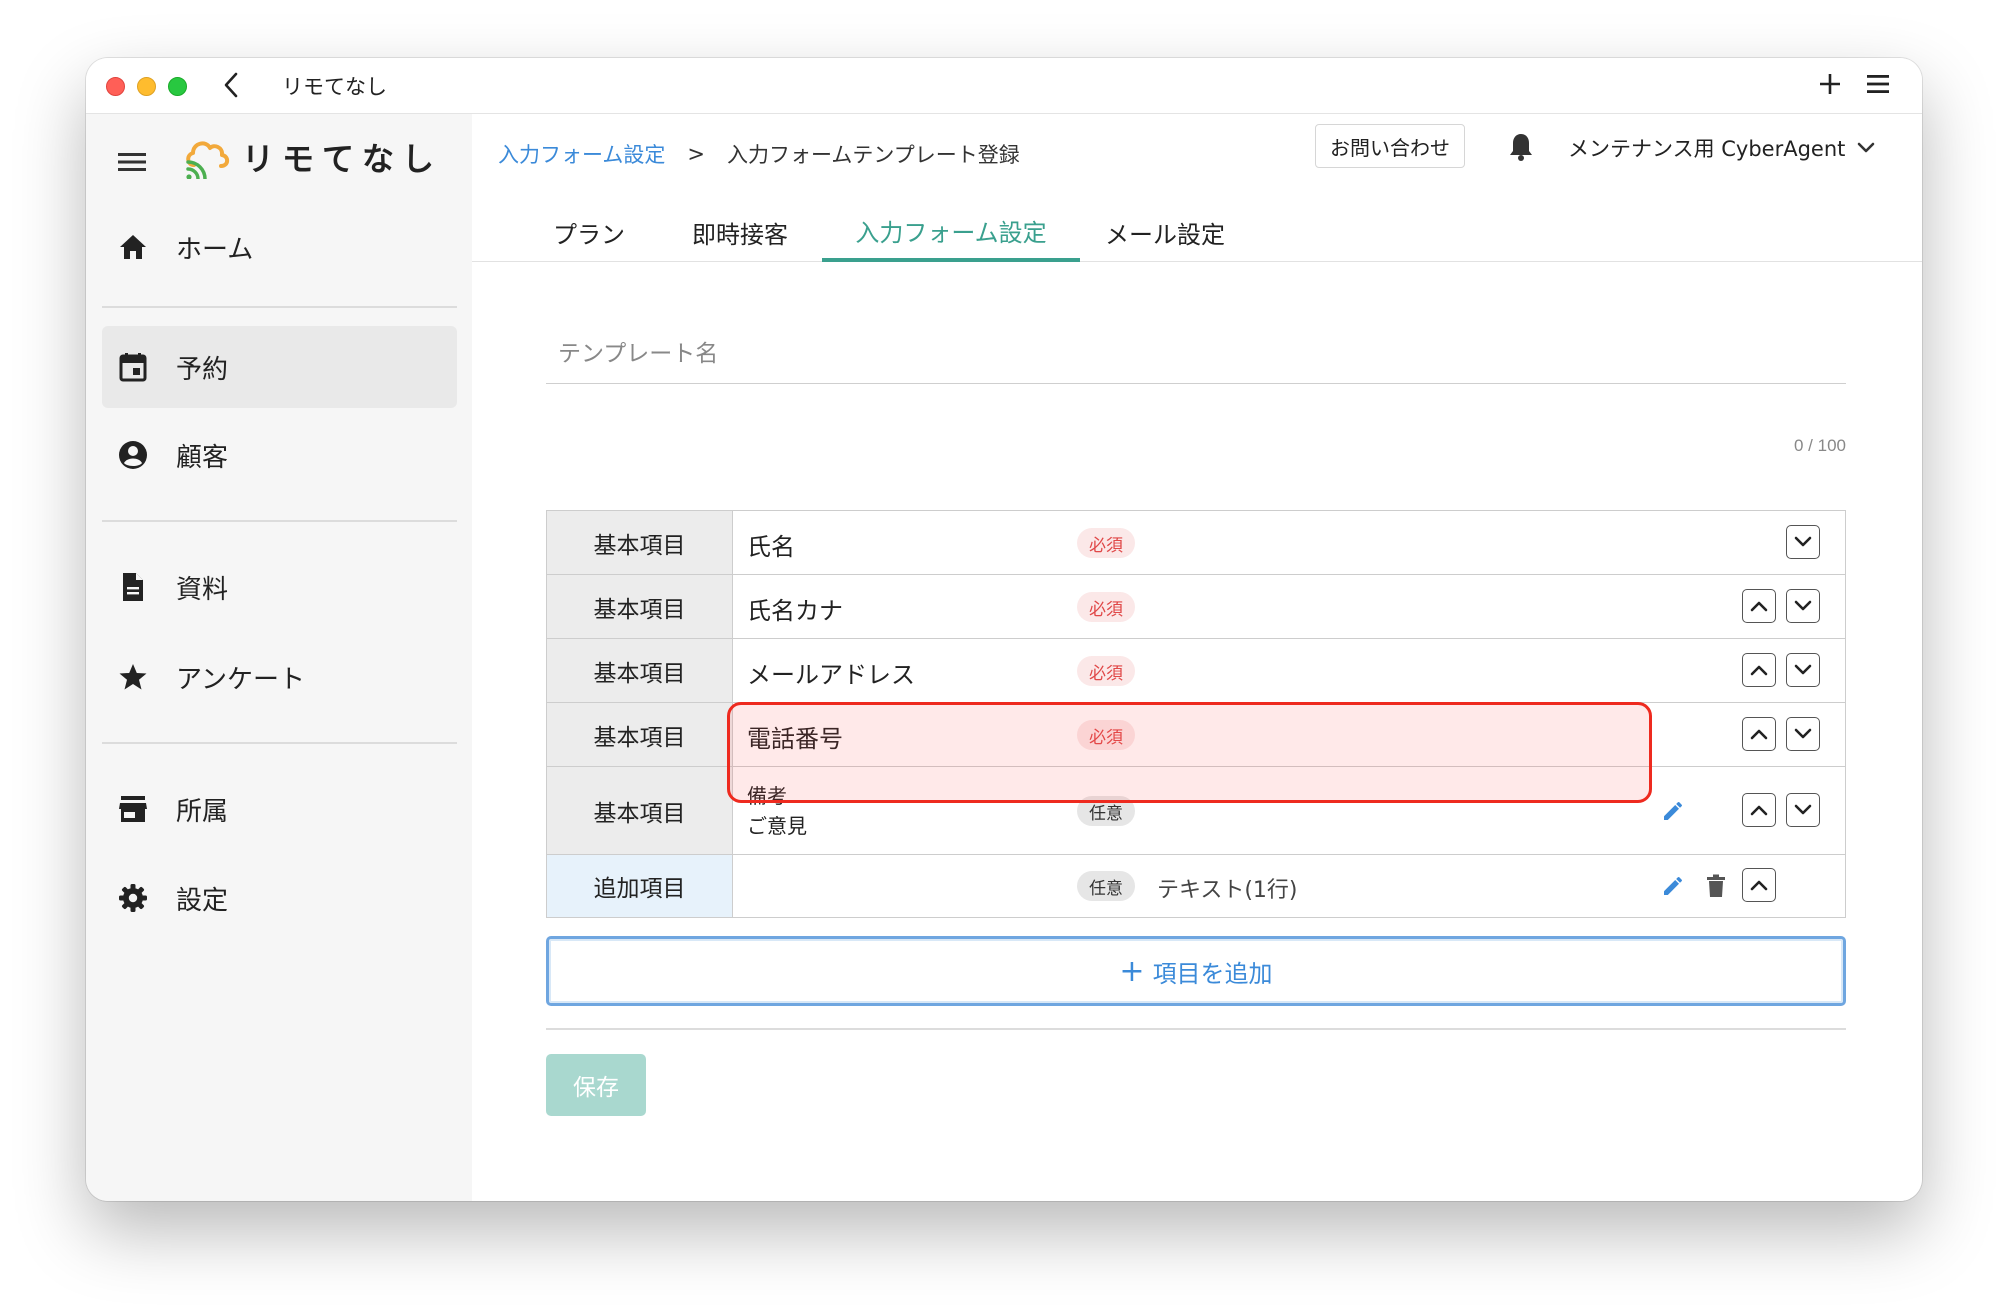 Image resolution: width=2000 pixels, height=1312 pixels. Describe the element at coordinates (240, 679) in the screenshot. I see `sidebar-item-label: アンケート` at that location.